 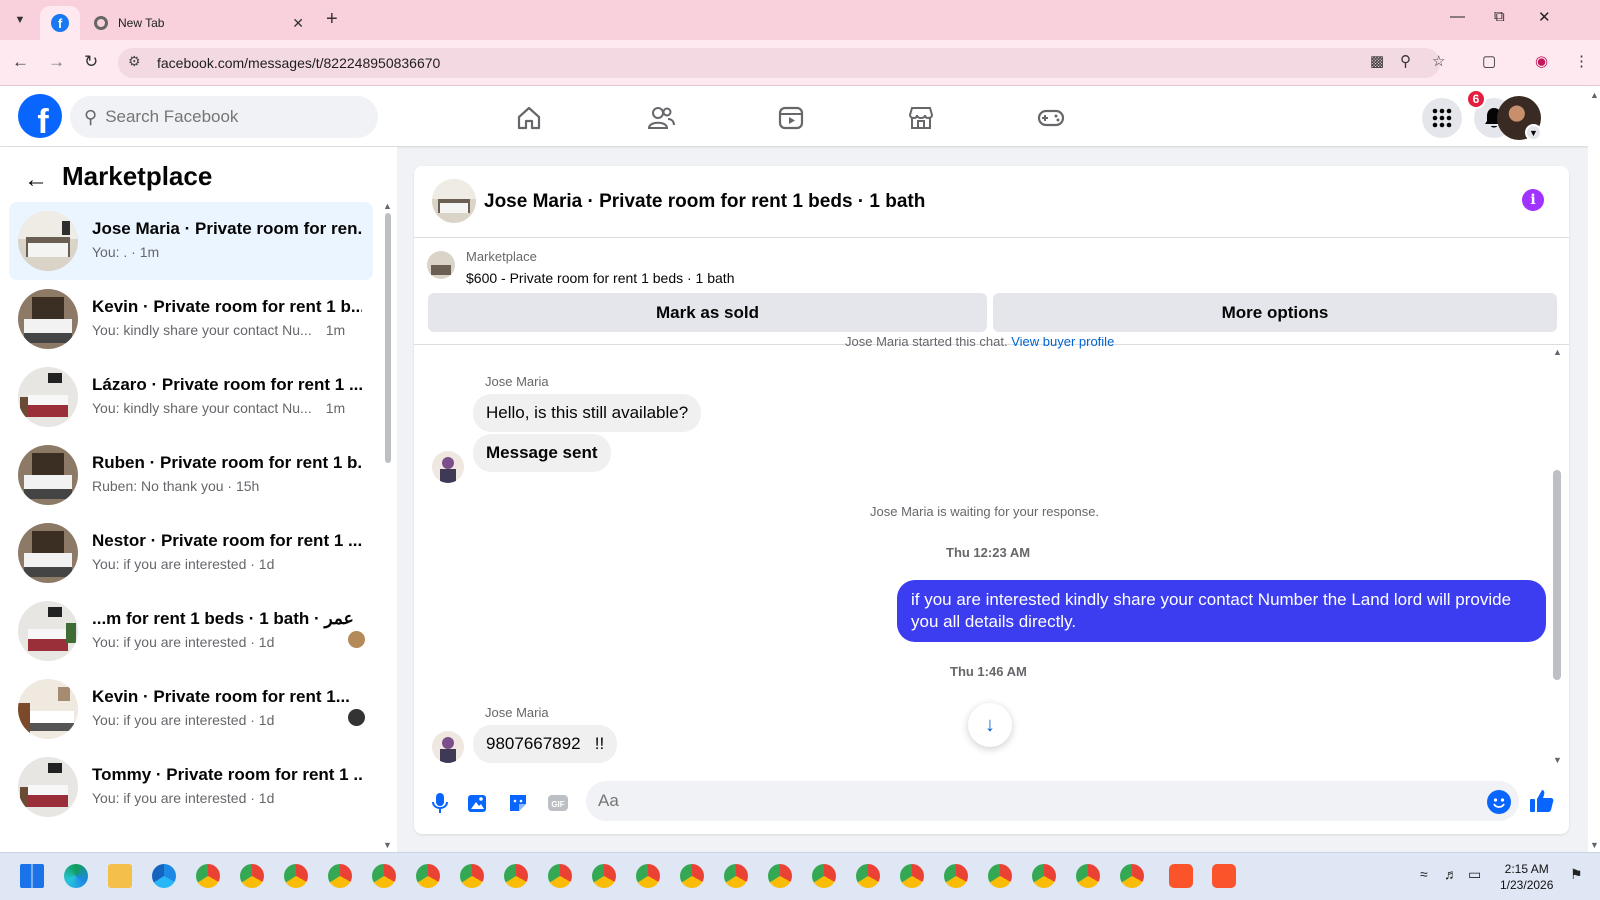 What do you see at coordinates (1438, 61) in the screenshot?
I see `bookmark-star-icon: ☆` at bounding box center [1438, 61].